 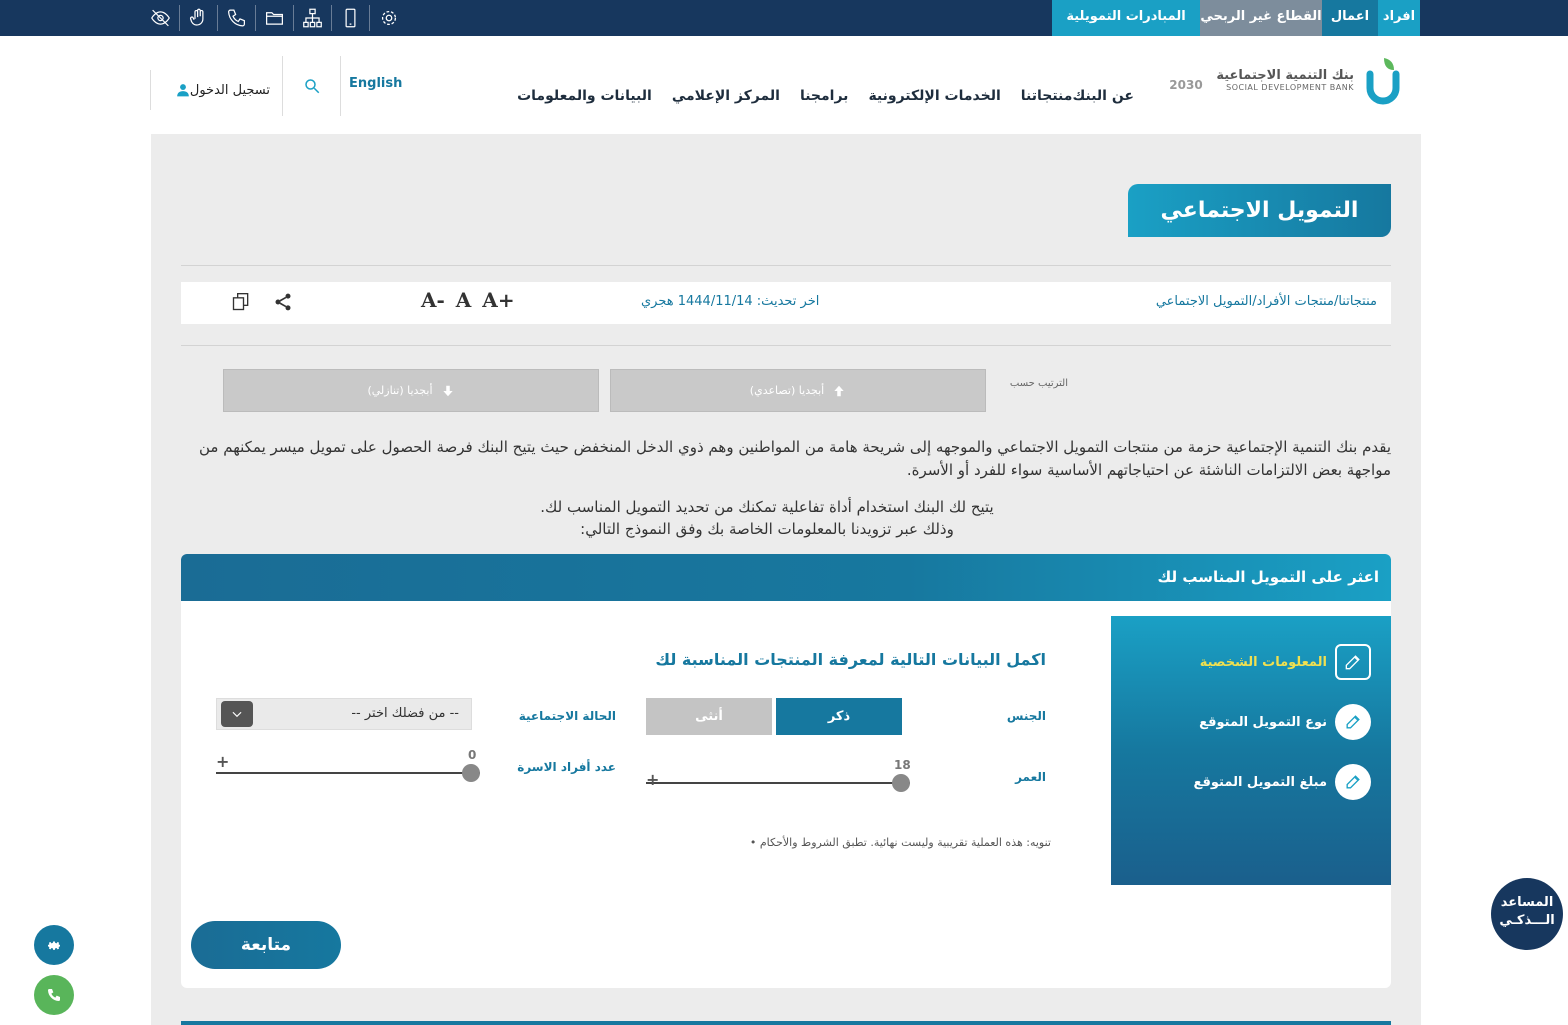 I want to click on step-label: نوع التمويل المتوقع, so click(x=1263, y=722).